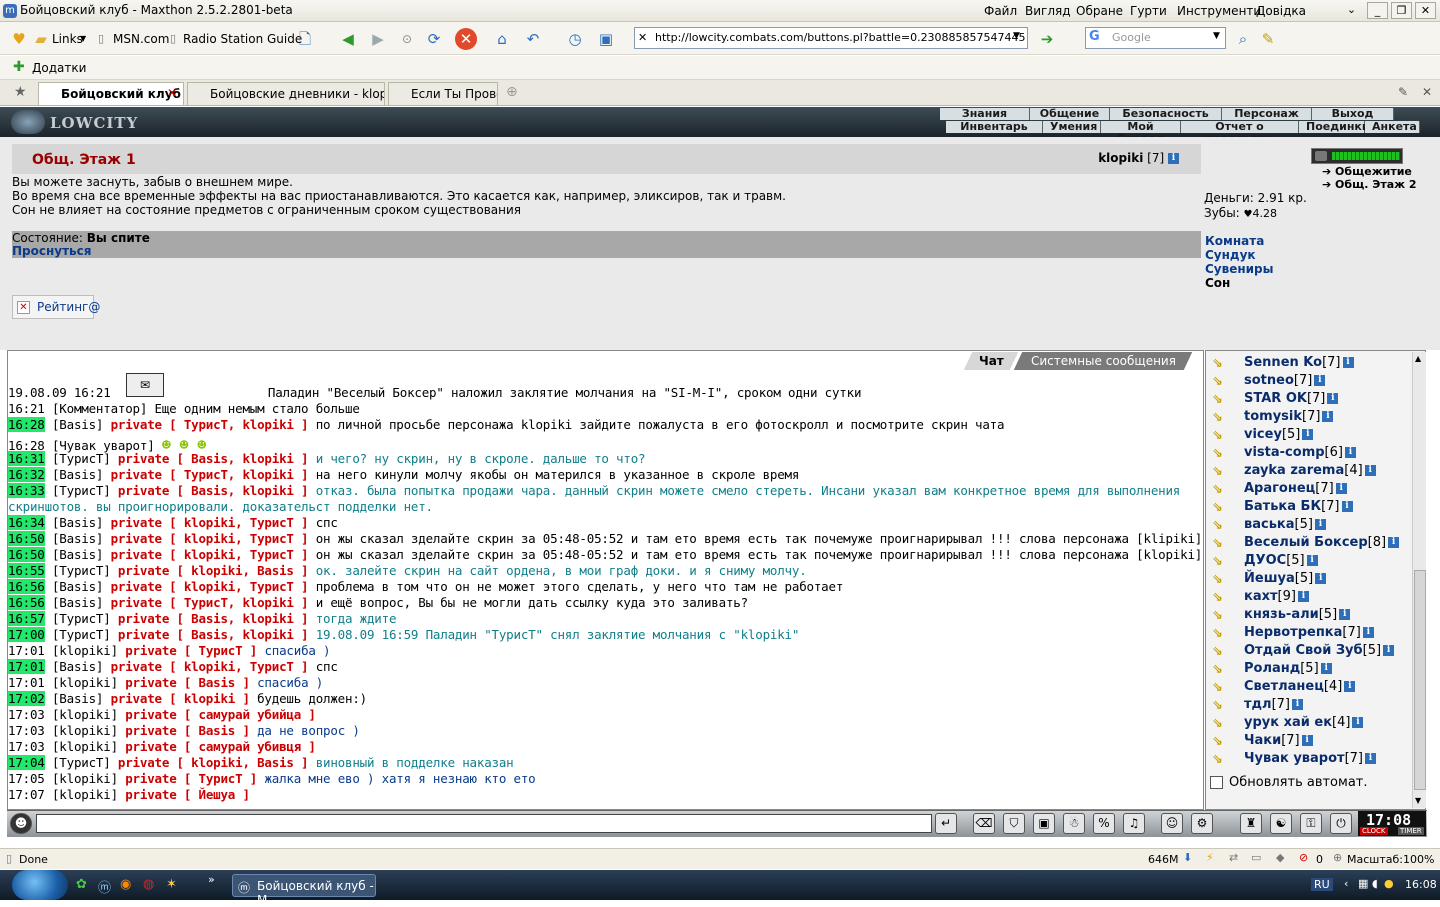  What do you see at coordinates (111, 93) in the screenshot?
I see `tab-fight-club: Бойцовский клуб ✕` at bounding box center [111, 93].